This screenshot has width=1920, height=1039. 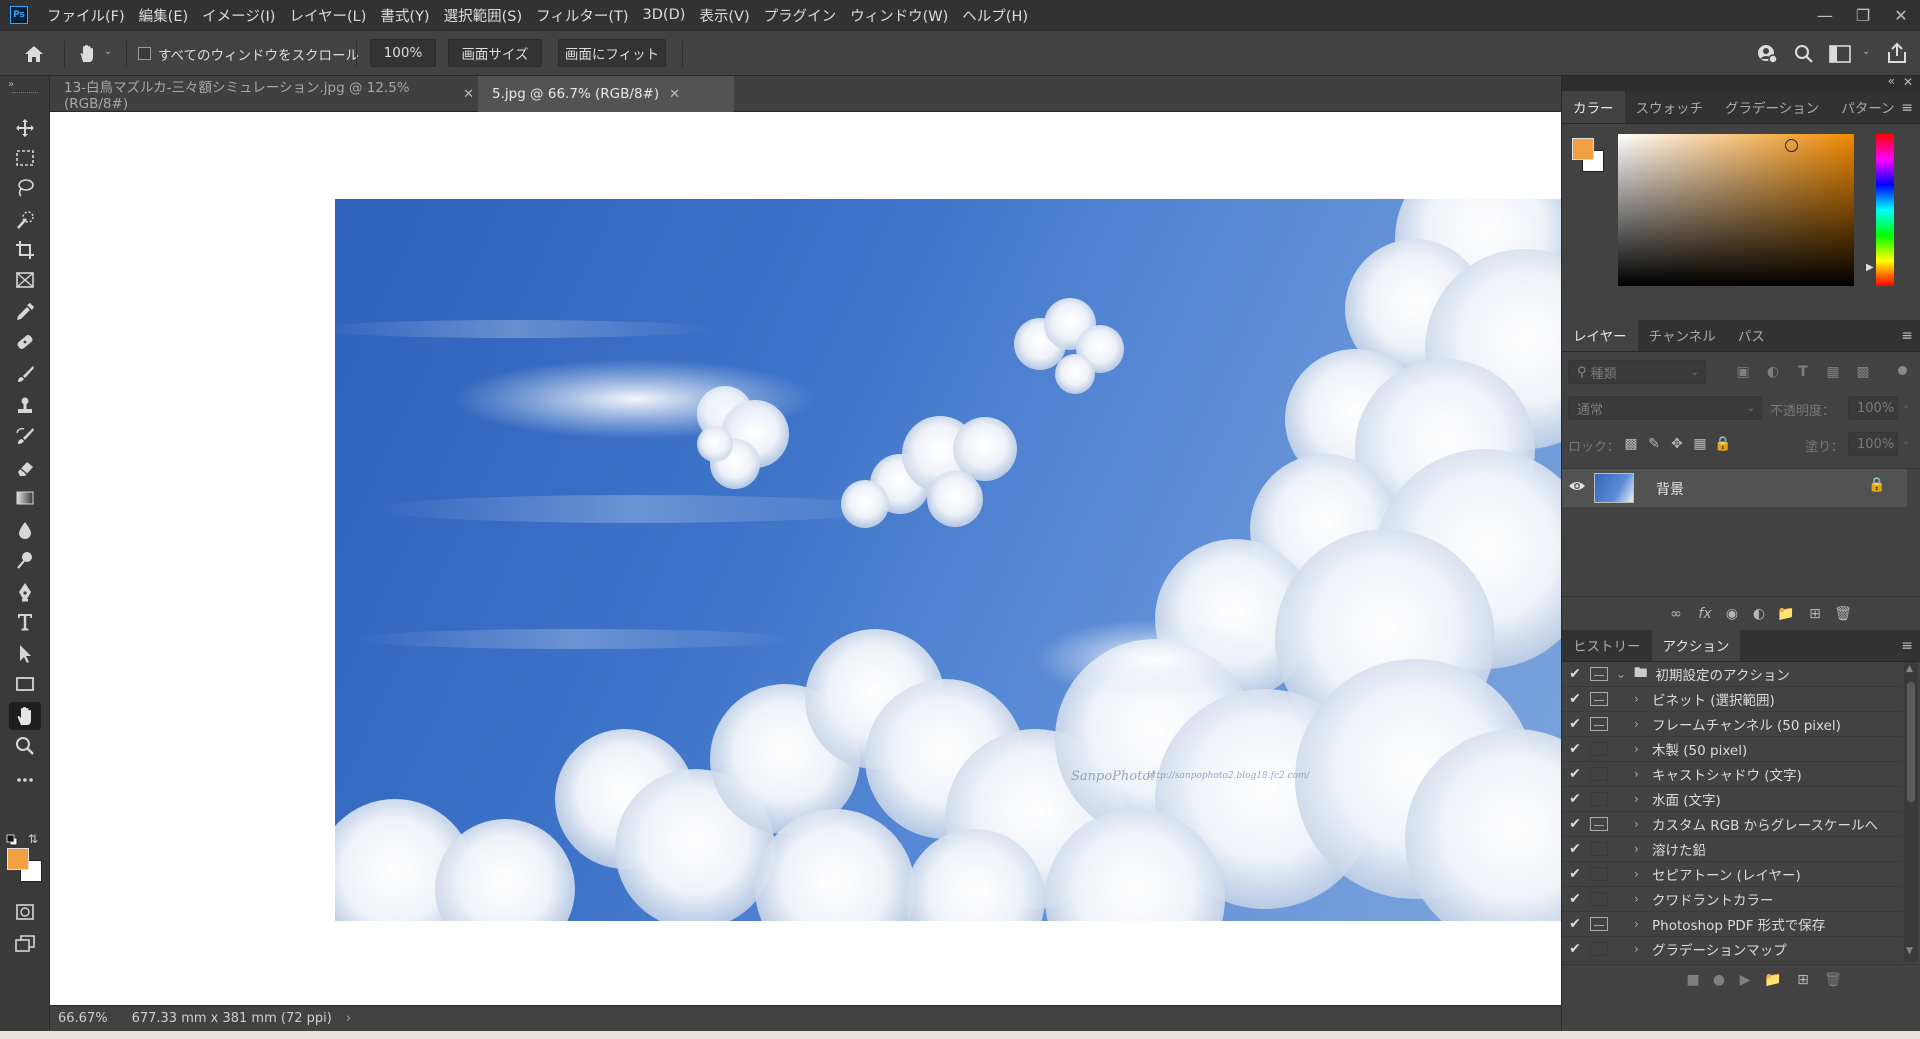 What do you see at coordinates (1897, 55) in the screenshot?
I see `share-icon` at bounding box center [1897, 55].